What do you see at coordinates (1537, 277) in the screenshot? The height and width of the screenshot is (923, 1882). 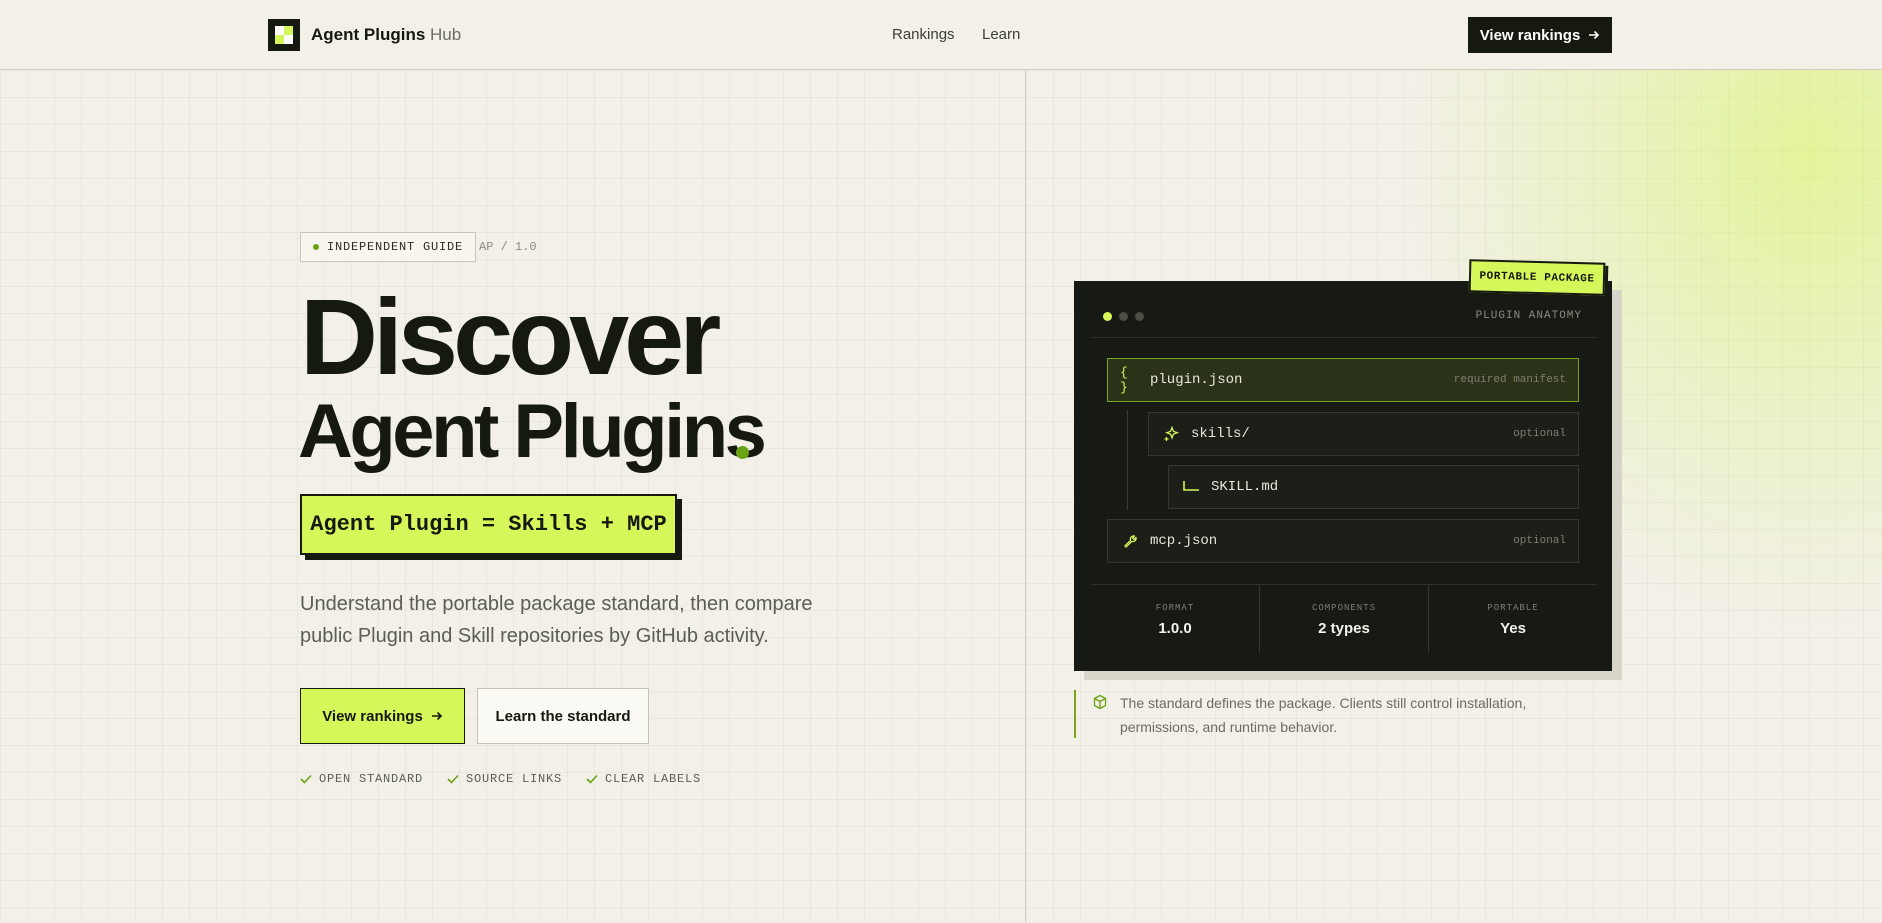 I see `portable-package-tag: PORTABLE PACKAGE` at bounding box center [1537, 277].